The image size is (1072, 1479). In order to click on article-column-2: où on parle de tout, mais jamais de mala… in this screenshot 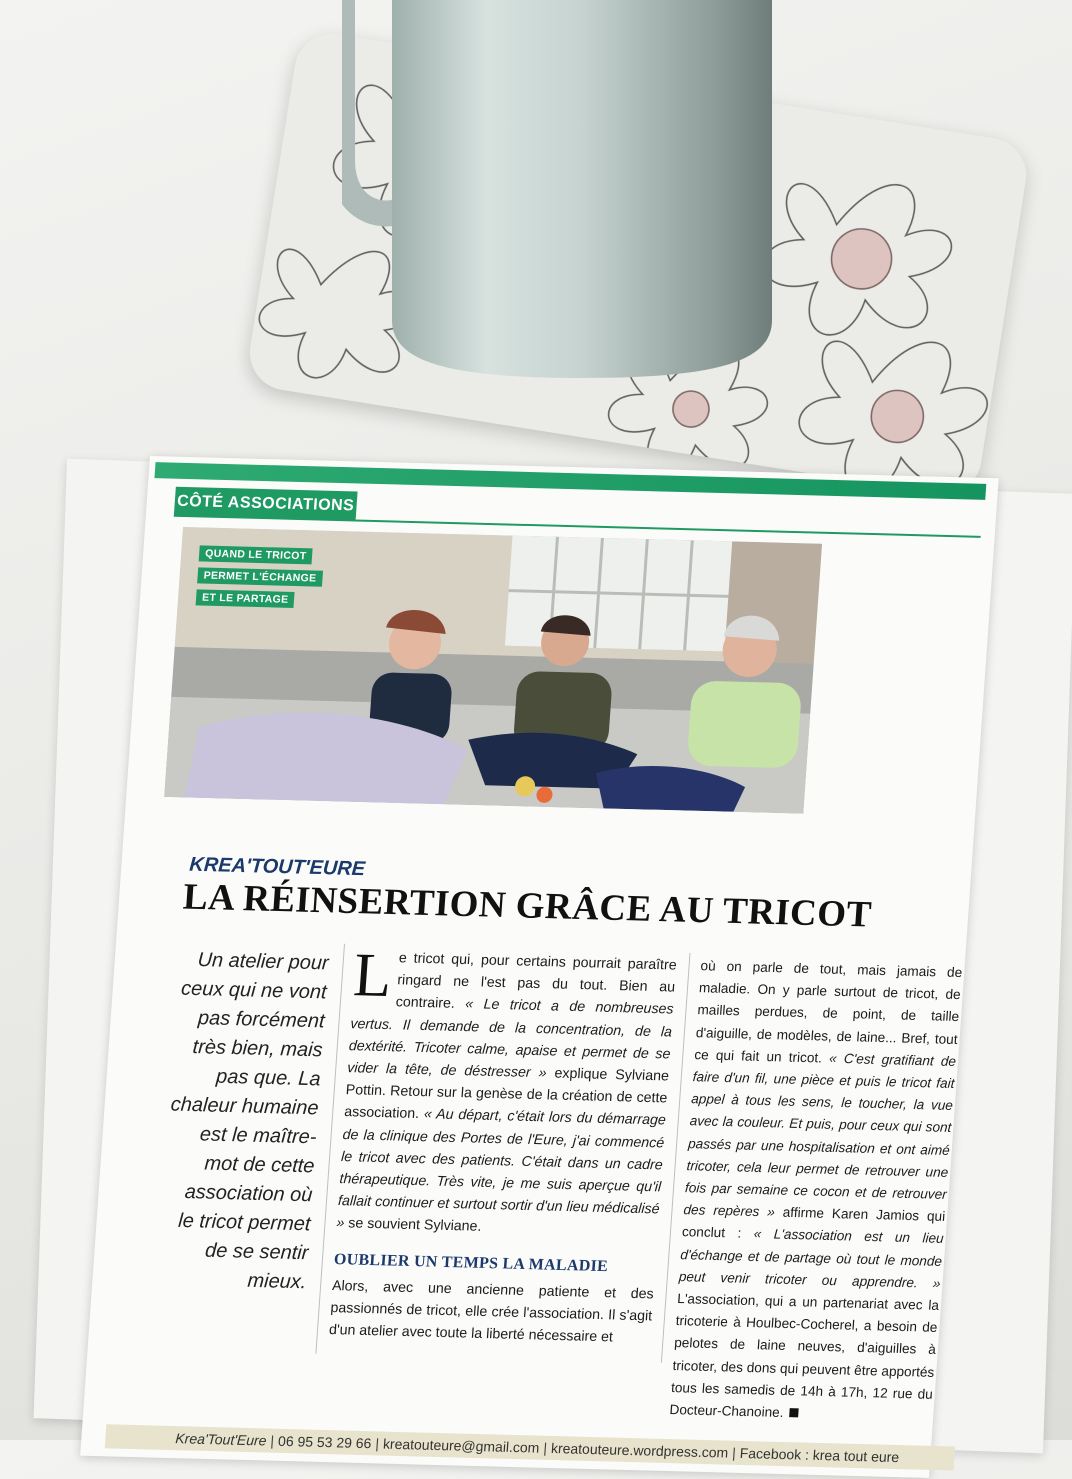, I will do `click(816, 1191)`.